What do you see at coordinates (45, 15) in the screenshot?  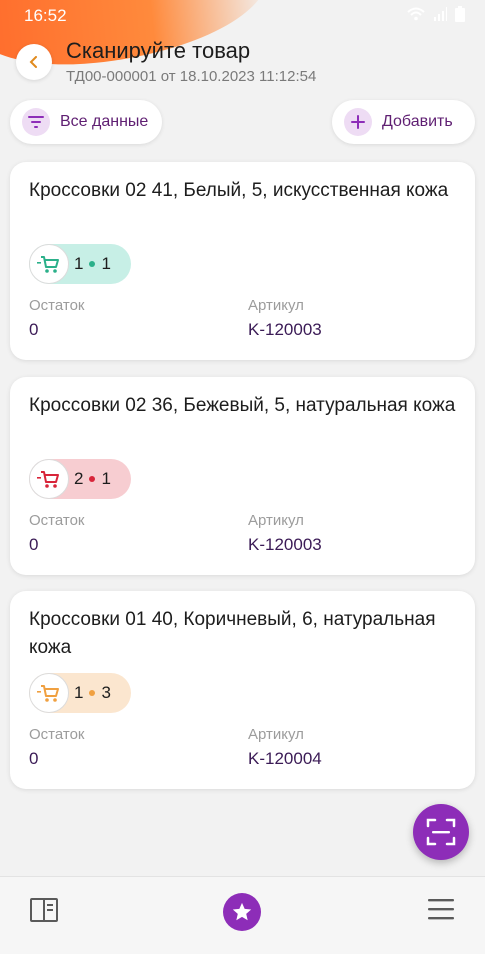 I see `status-time: 16:52` at bounding box center [45, 15].